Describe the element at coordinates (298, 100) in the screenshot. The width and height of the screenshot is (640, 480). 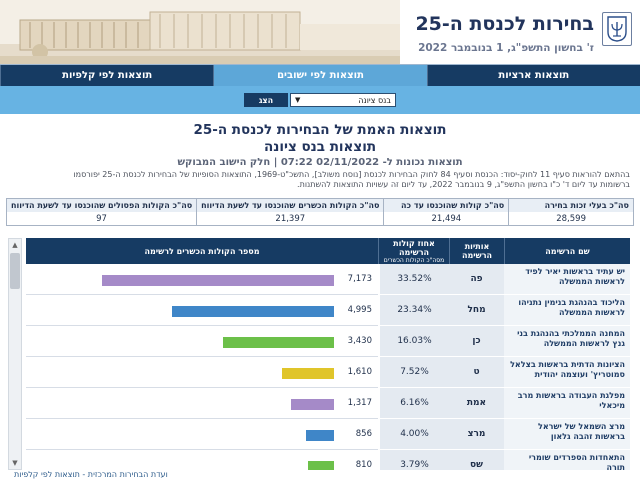
I see `dropdown-arrow-icon: ▼` at that location.